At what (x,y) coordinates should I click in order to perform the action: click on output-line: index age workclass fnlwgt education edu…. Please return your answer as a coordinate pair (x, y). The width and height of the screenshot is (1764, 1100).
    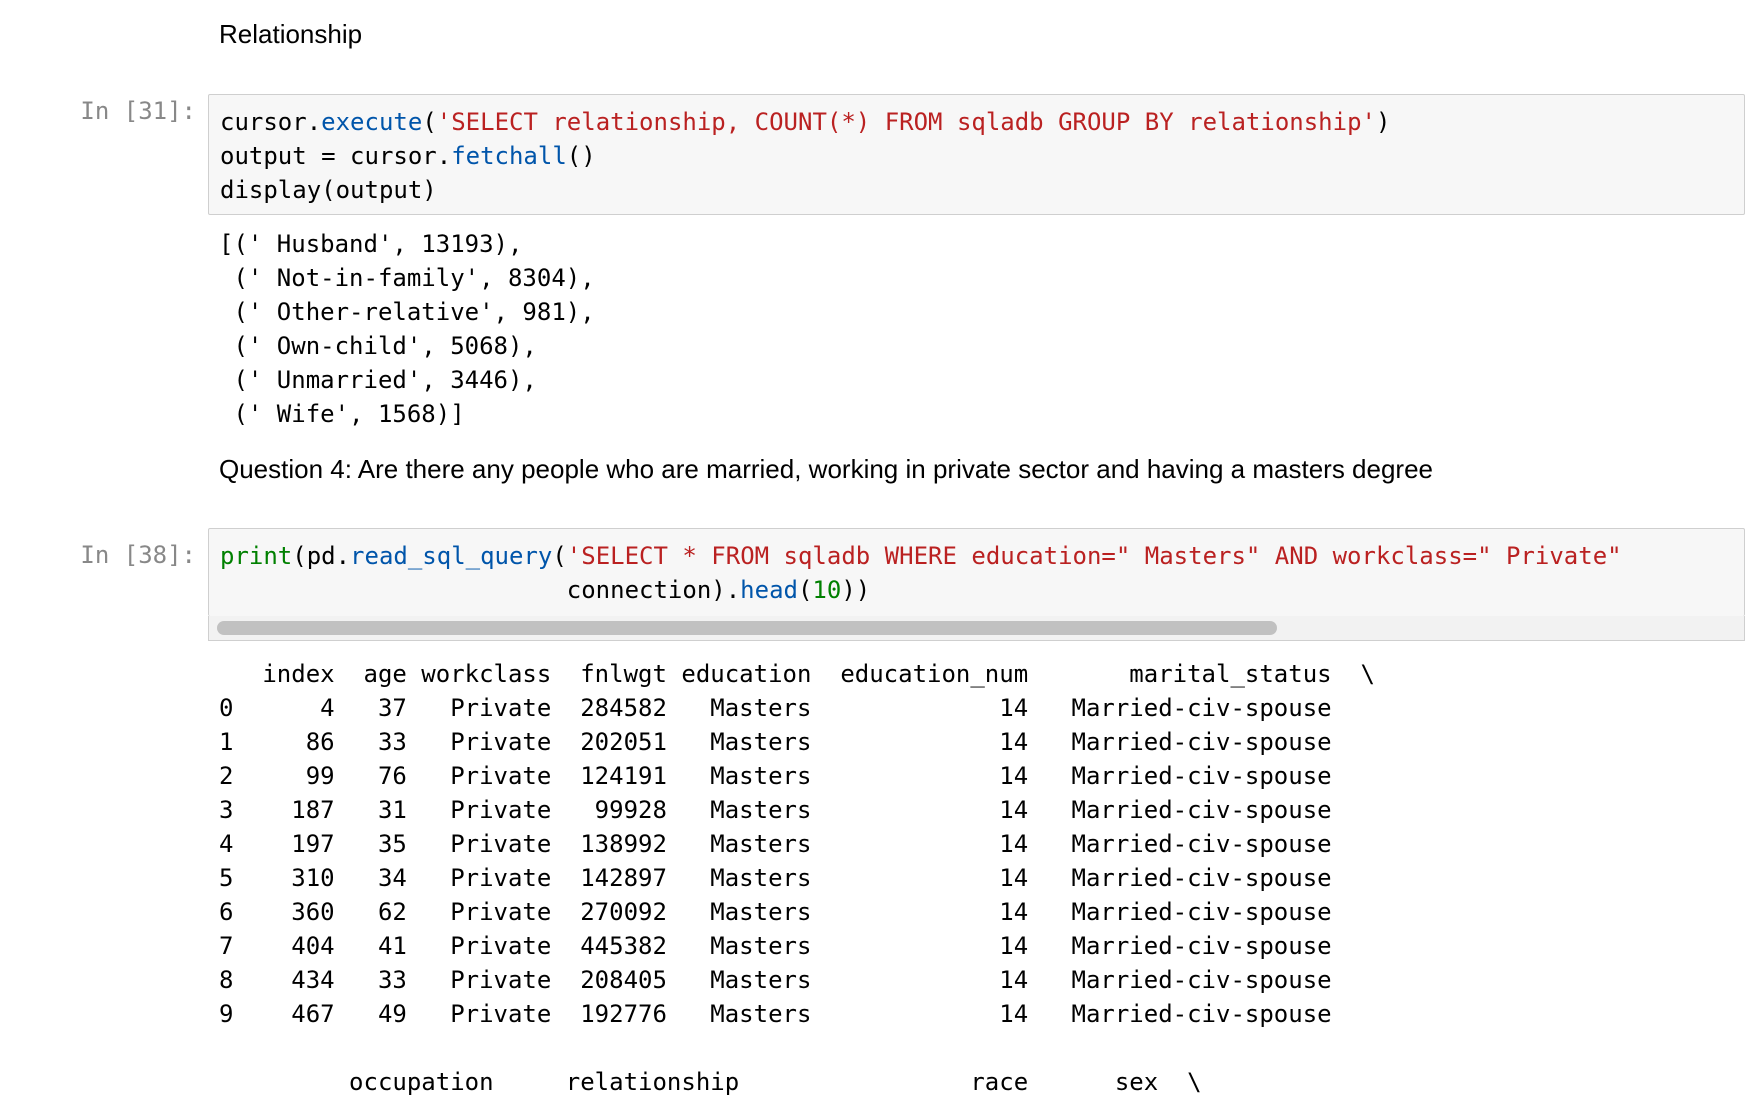
    Looking at the image, I should click on (797, 674).